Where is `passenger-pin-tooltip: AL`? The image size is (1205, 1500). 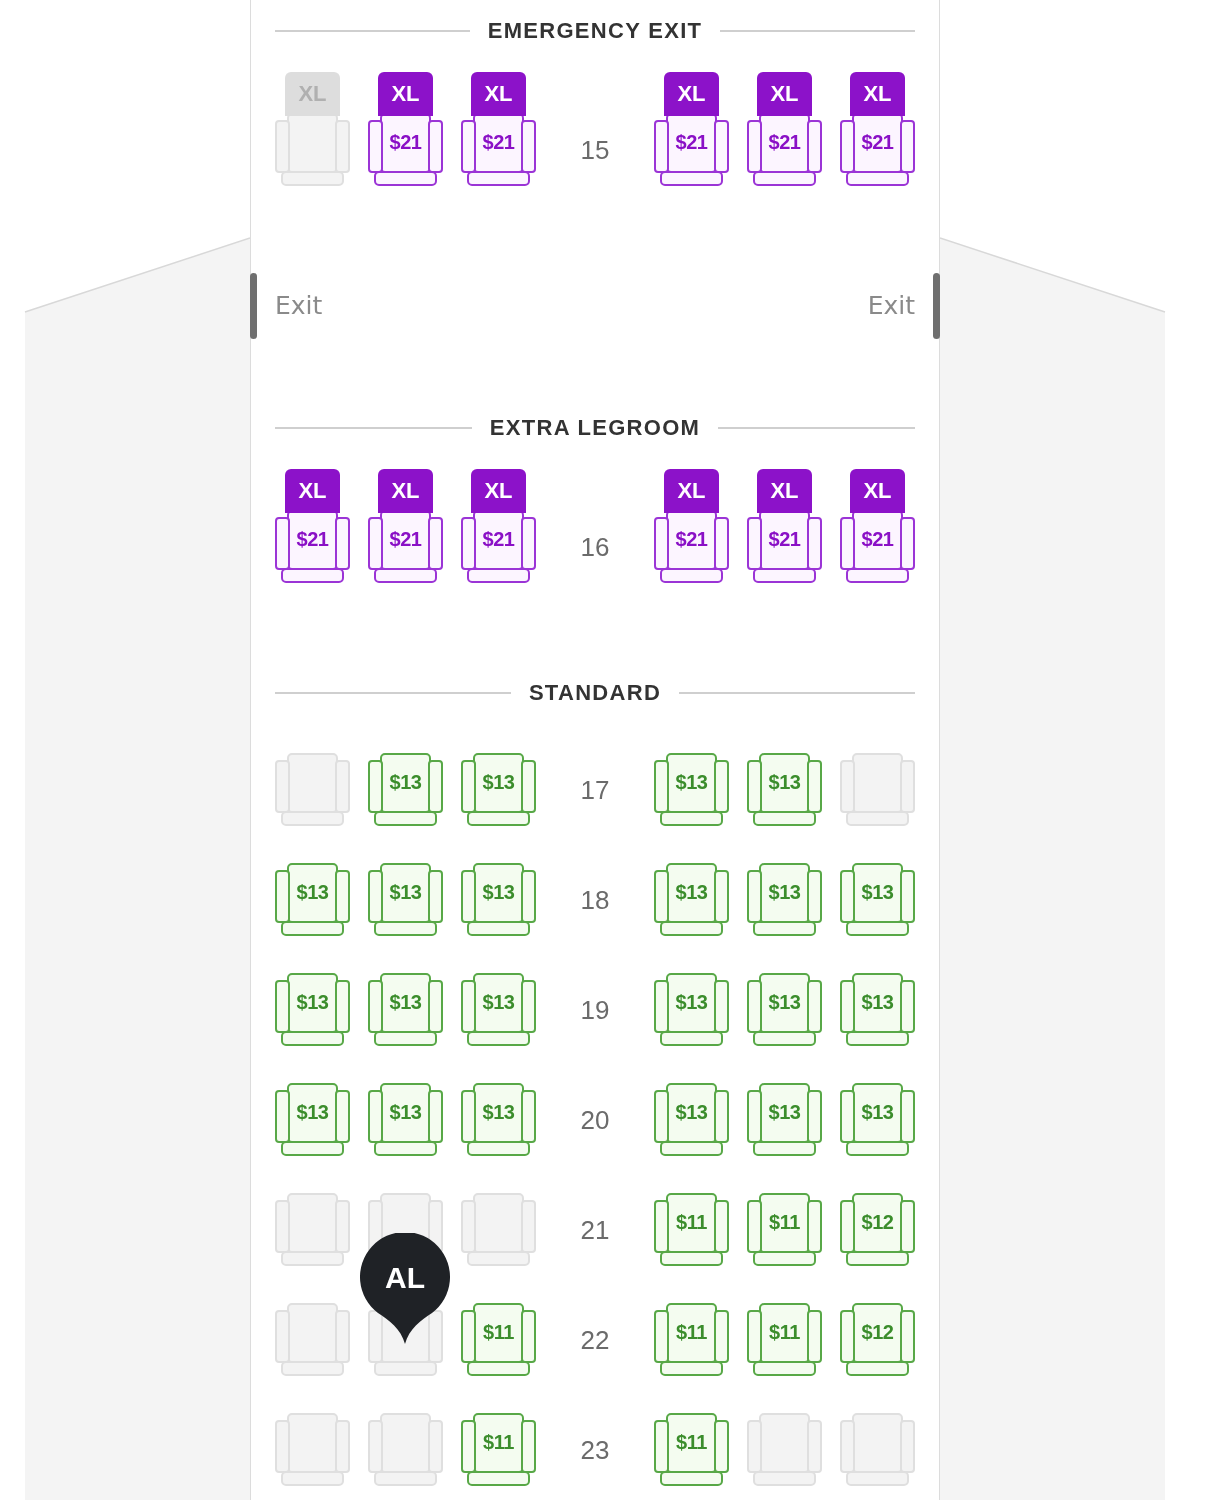 passenger-pin-tooltip: AL is located at coordinates (405, 1288).